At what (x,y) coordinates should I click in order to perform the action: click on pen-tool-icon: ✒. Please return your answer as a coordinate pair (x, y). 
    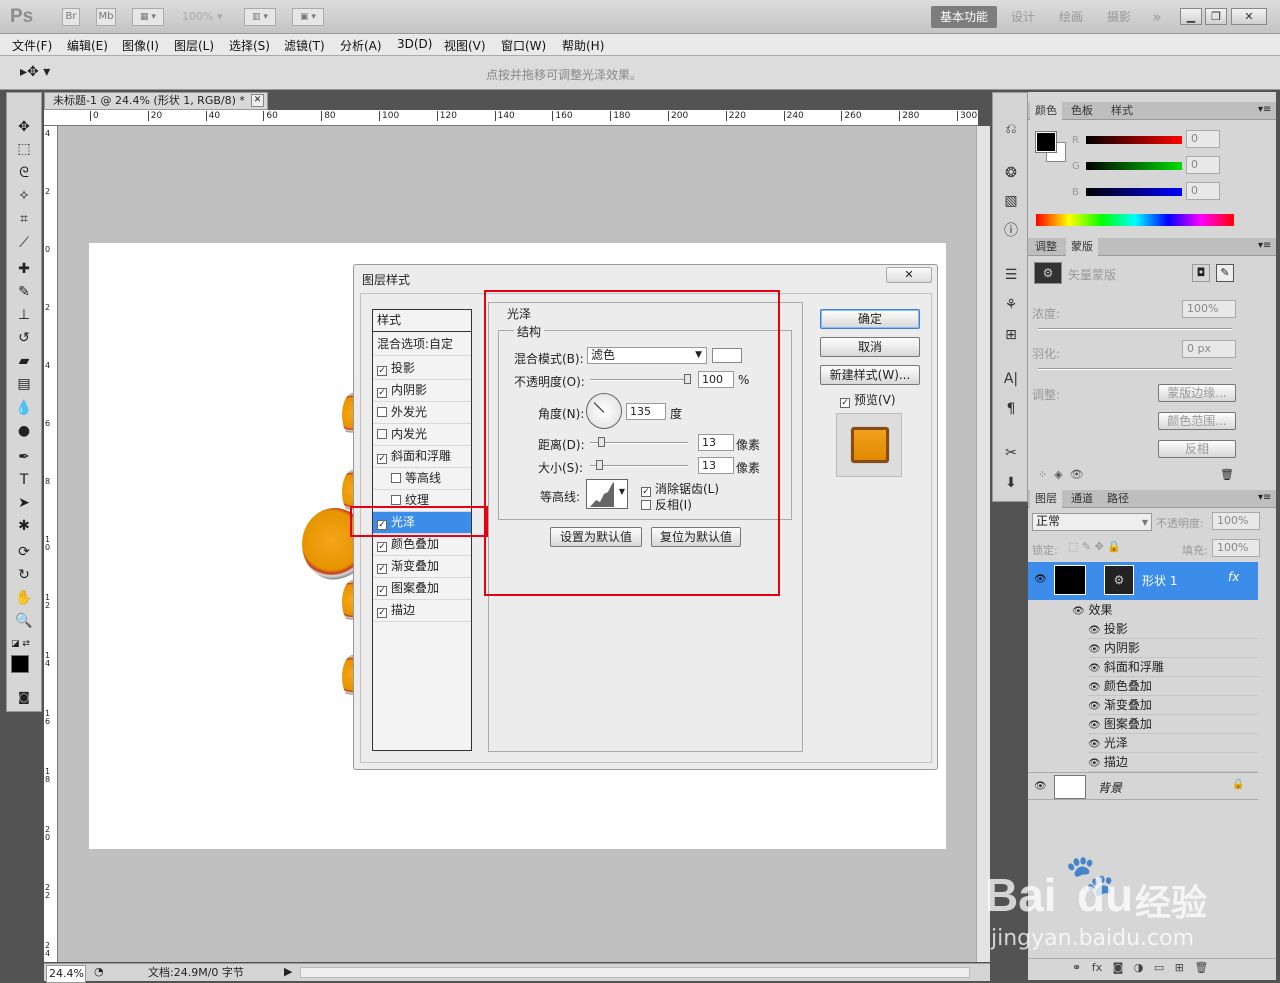
    Looking at the image, I should click on (24, 457).